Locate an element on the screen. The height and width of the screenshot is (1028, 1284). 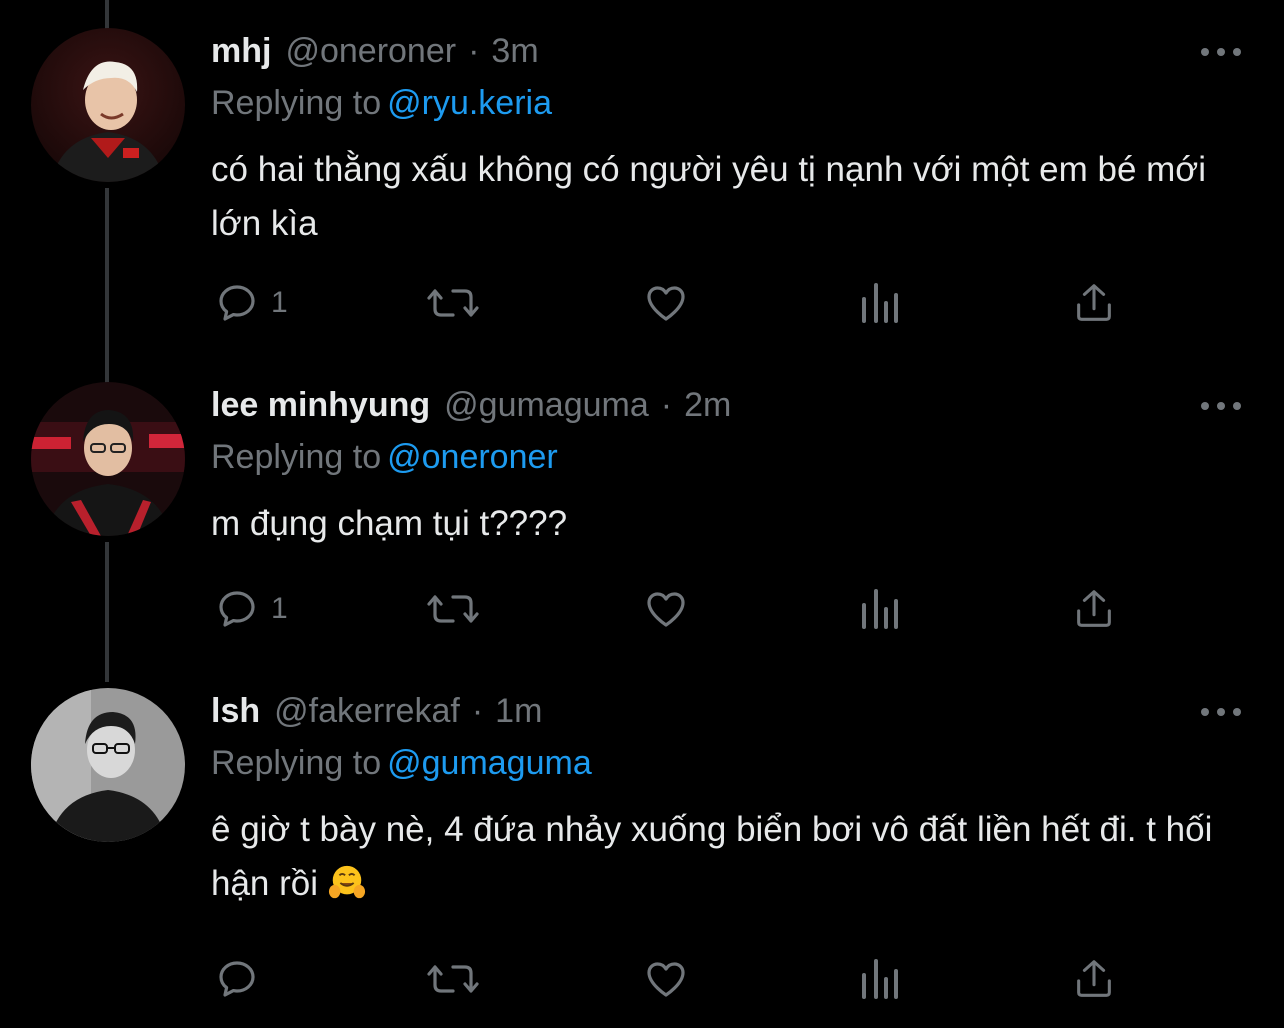
hugging-face-emoji-icon is located at coordinates (346, 882).